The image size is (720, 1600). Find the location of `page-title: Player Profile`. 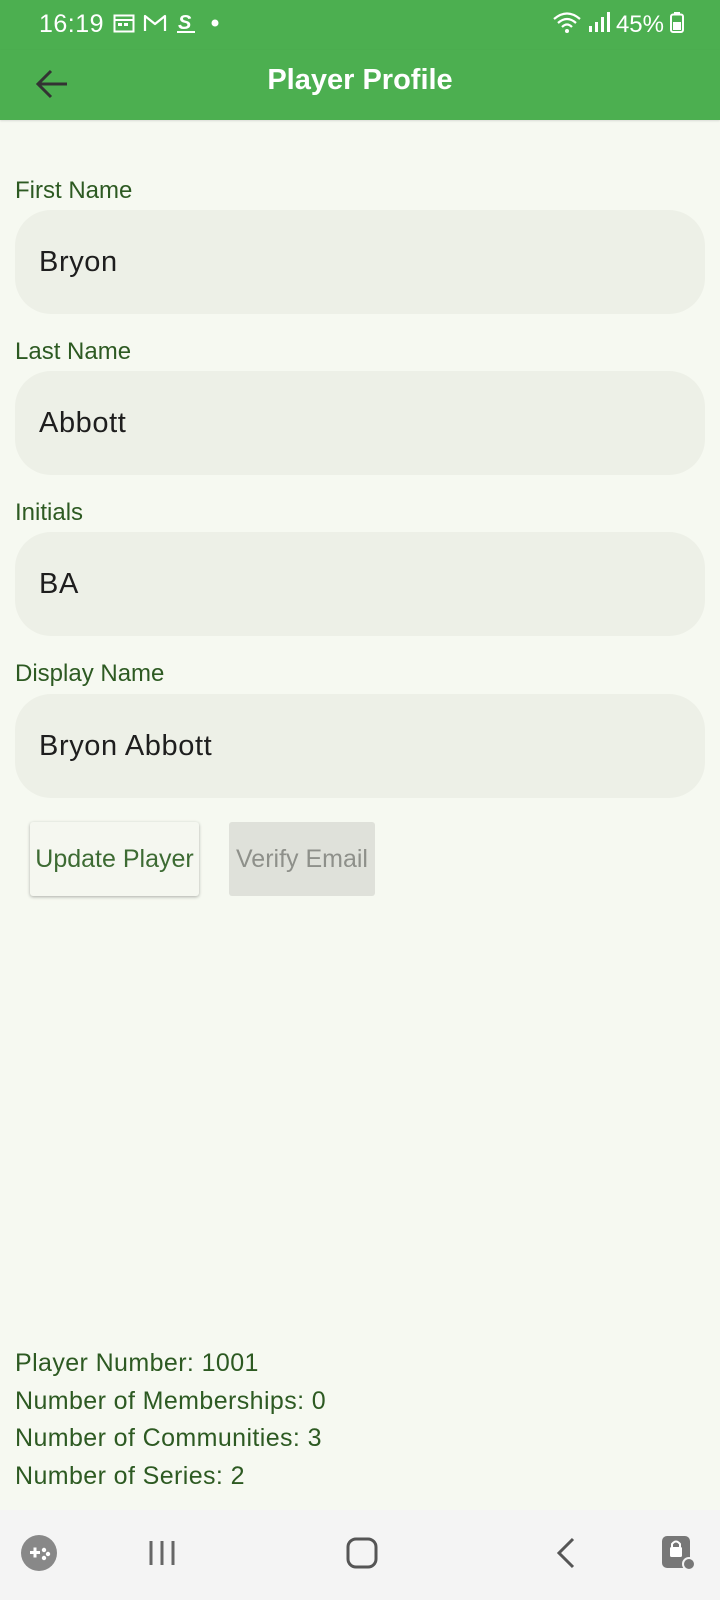

page-title: Player Profile is located at coordinates (360, 80).